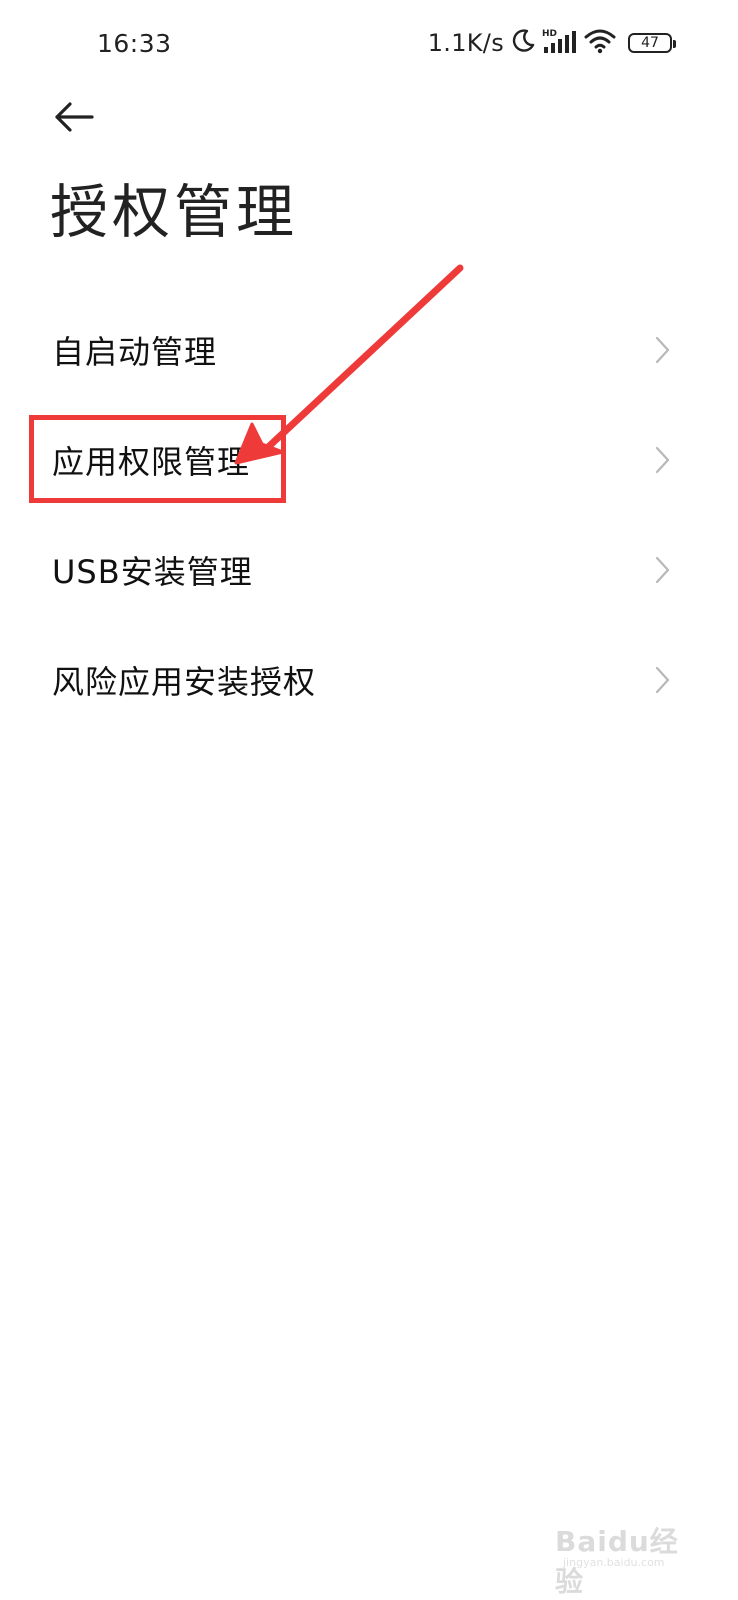  I want to click on wifi-icon, so click(600, 43).